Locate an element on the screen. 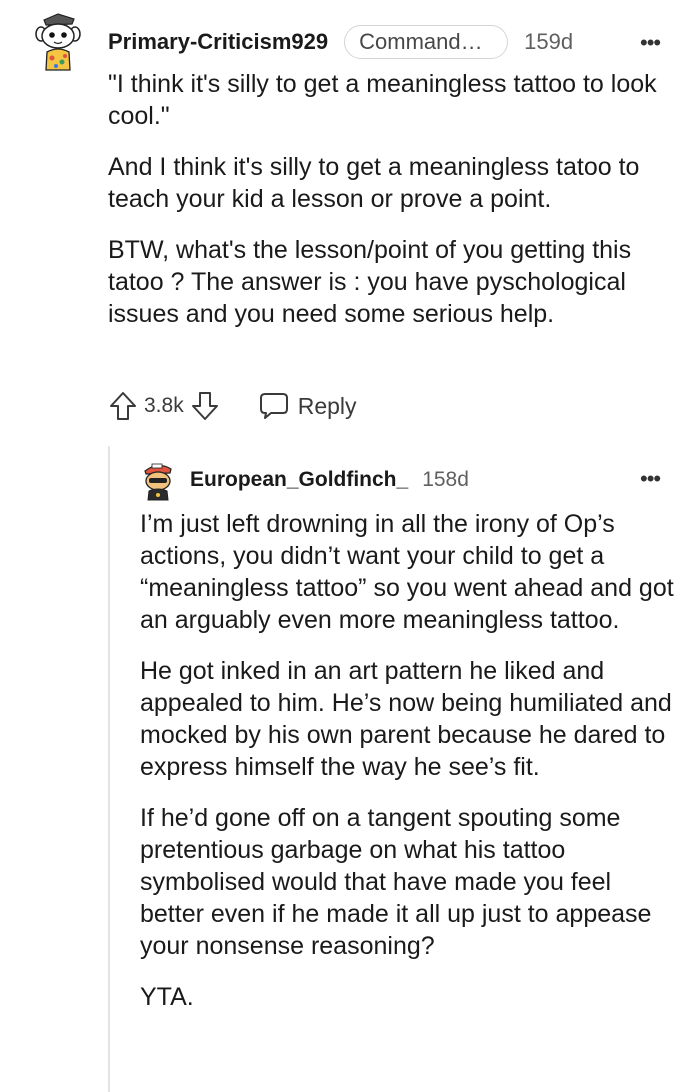 Image resolution: width=700 pixels, height=1092 pixels. comment-actions: 3.8k Reply is located at coordinates (232, 406).